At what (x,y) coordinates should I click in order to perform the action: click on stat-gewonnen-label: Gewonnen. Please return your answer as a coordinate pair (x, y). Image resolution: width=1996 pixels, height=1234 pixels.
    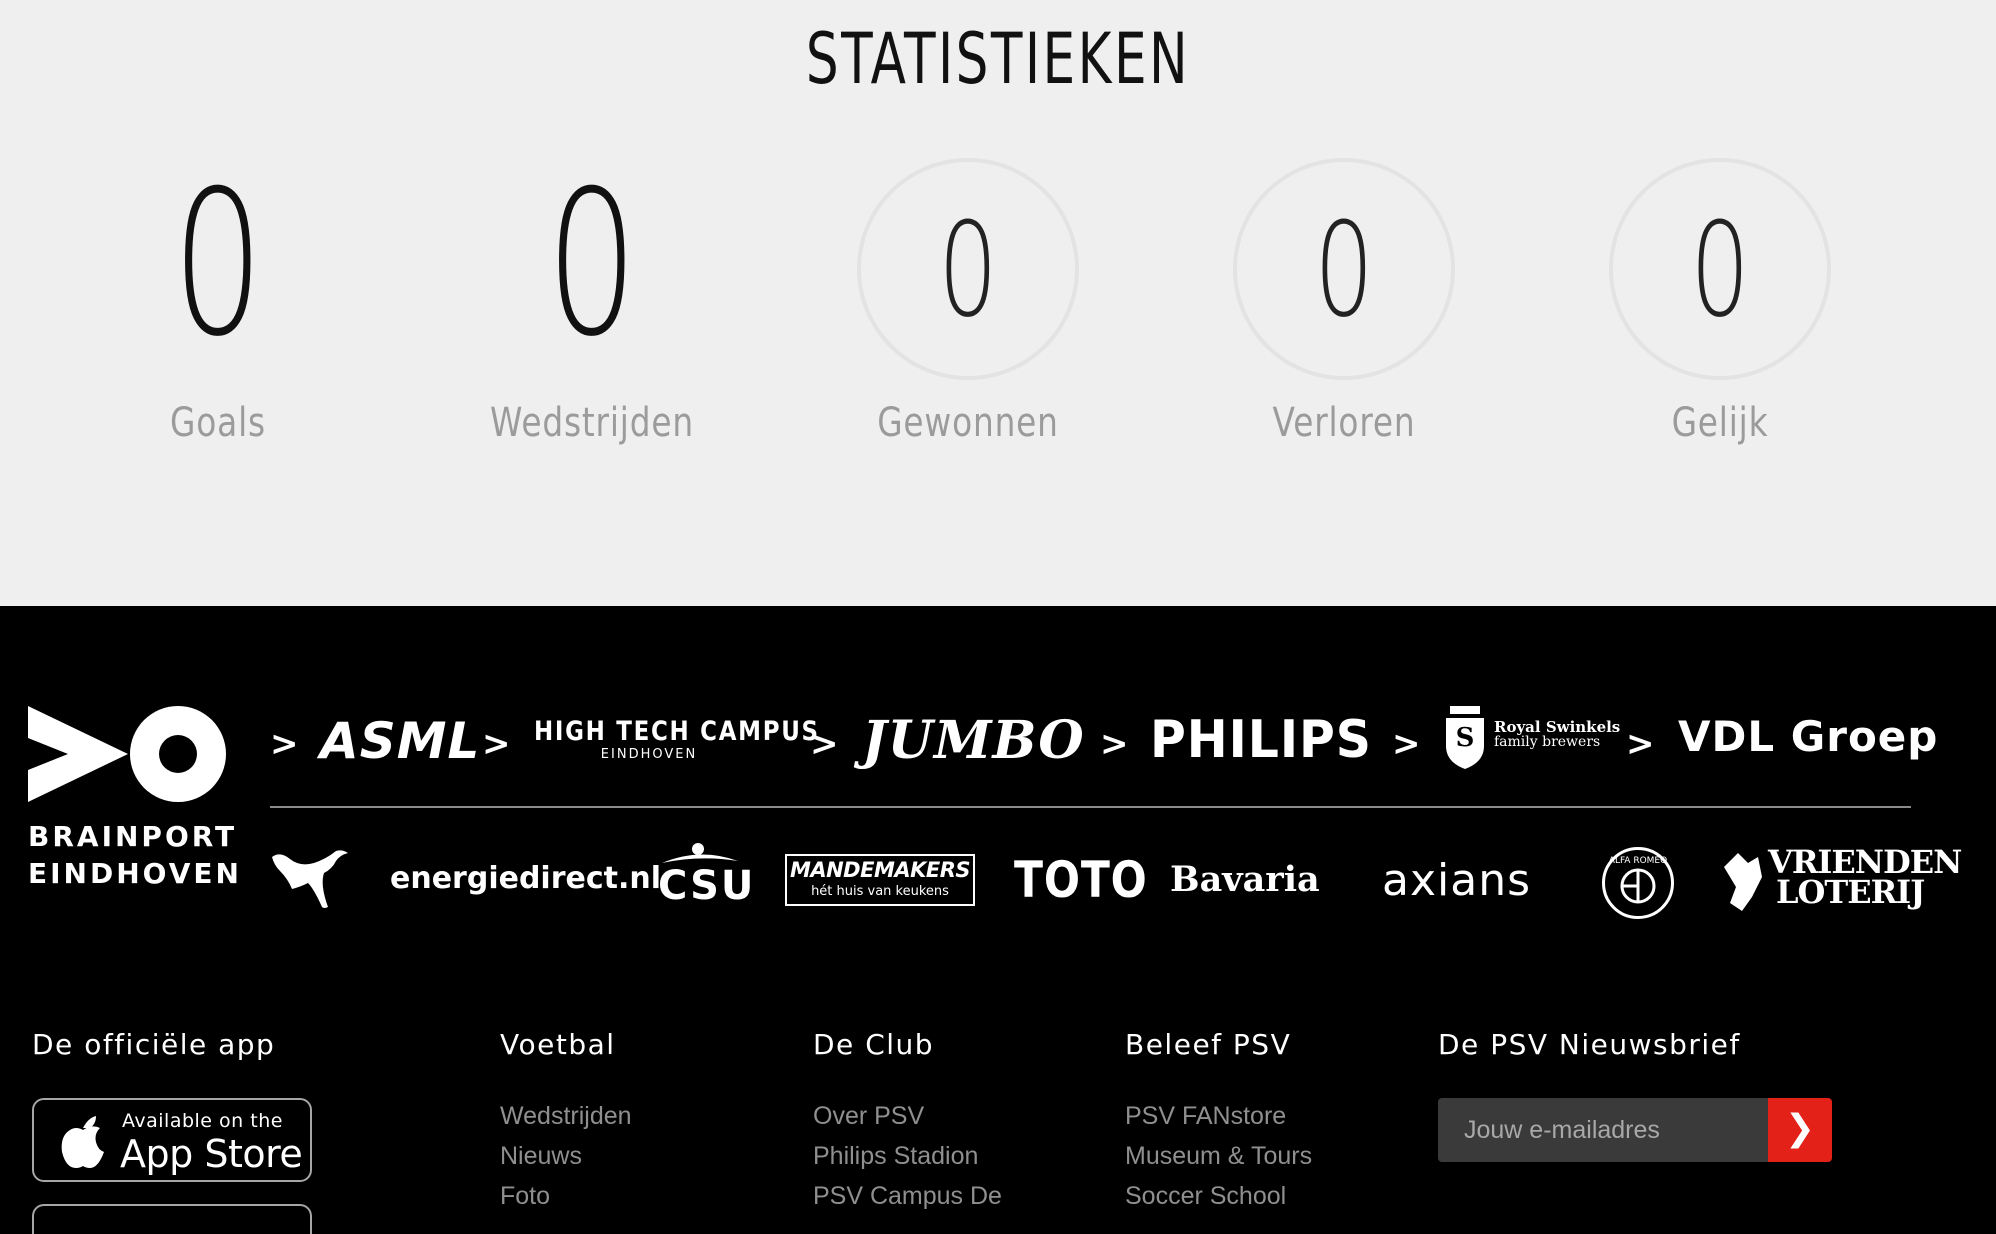
    Looking at the image, I should click on (968, 423).